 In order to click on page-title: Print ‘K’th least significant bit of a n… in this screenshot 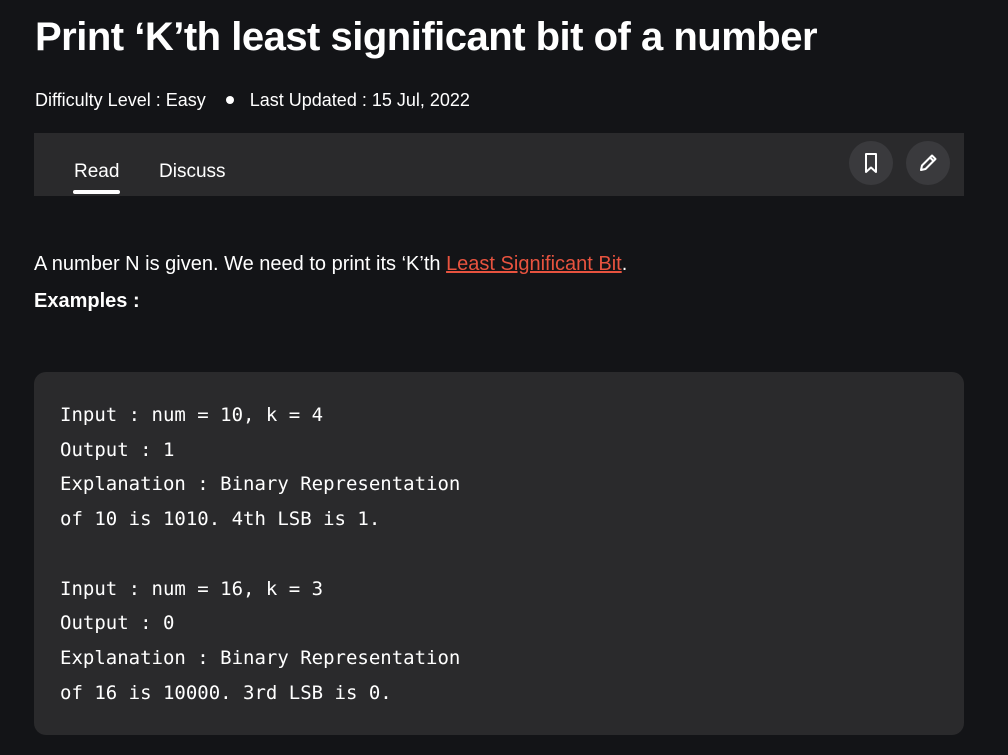, I will do `click(426, 37)`.